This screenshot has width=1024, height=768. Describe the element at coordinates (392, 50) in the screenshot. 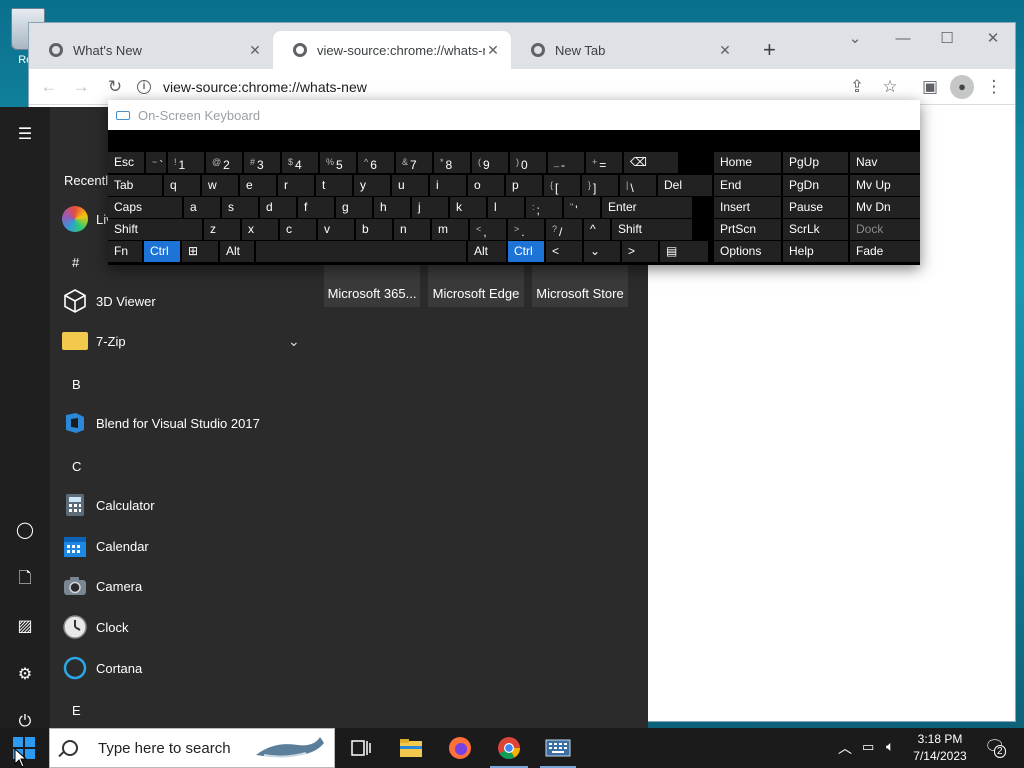

I see `tab-view-source: view-source:chrome://whats-new ✕` at that location.